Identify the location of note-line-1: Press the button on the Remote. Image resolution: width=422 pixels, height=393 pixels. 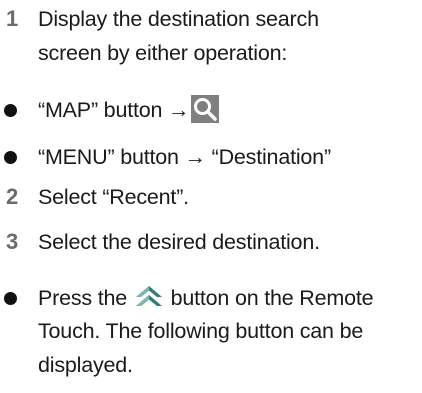
(206, 298).